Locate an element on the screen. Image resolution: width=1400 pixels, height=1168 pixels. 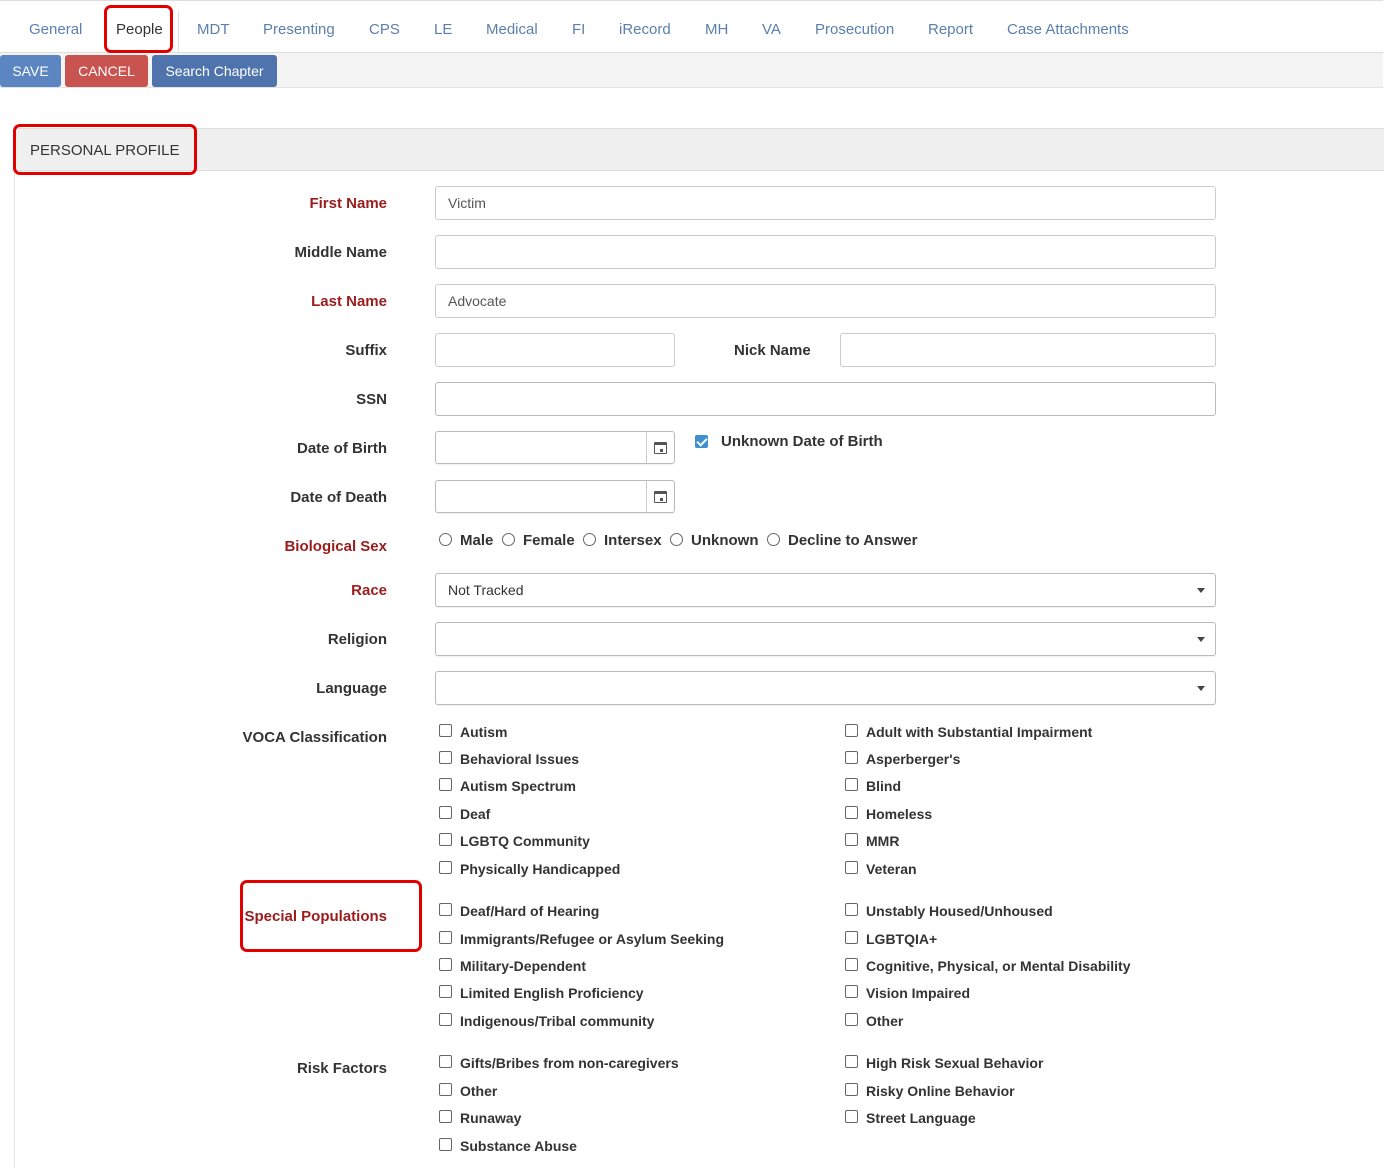
middle-name-label: Middle Name is located at coordinates (340, 252).